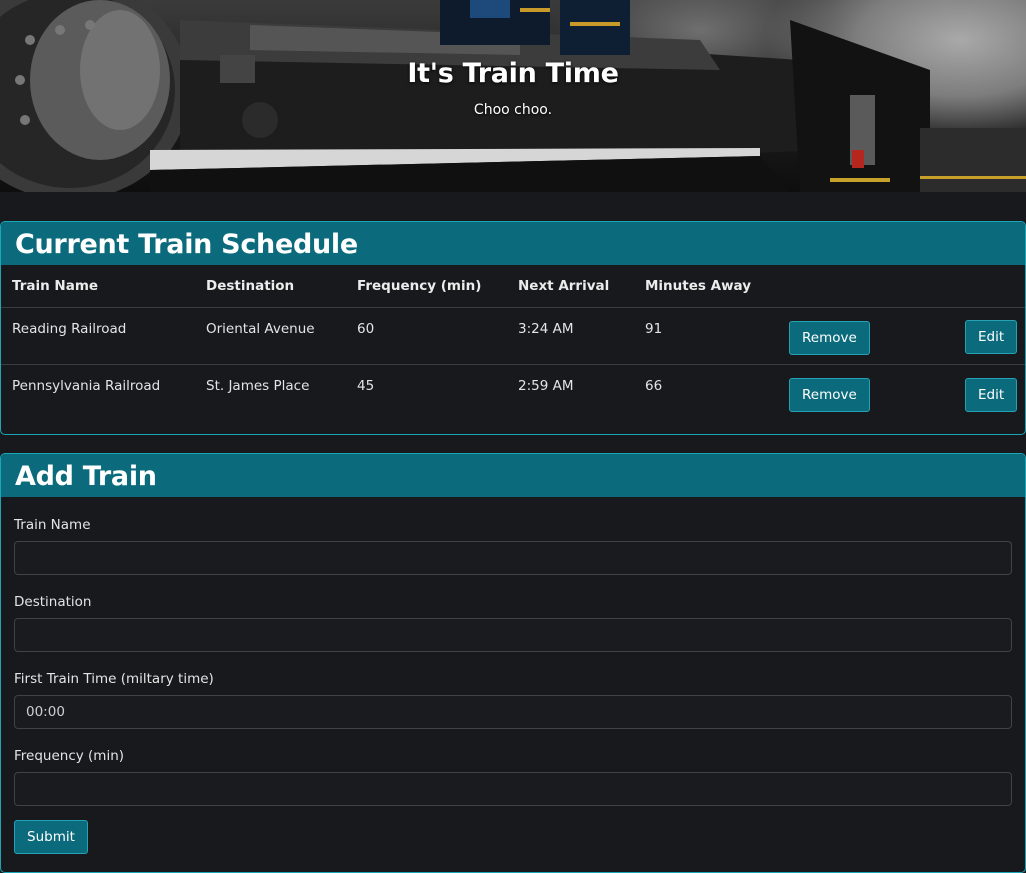 The height and width of the screenshot is (873, 1026). What do you see at coordinates (426, 336) in the screenshot?
I see `frequency-cell: 60` at bounding box center [426, 336].